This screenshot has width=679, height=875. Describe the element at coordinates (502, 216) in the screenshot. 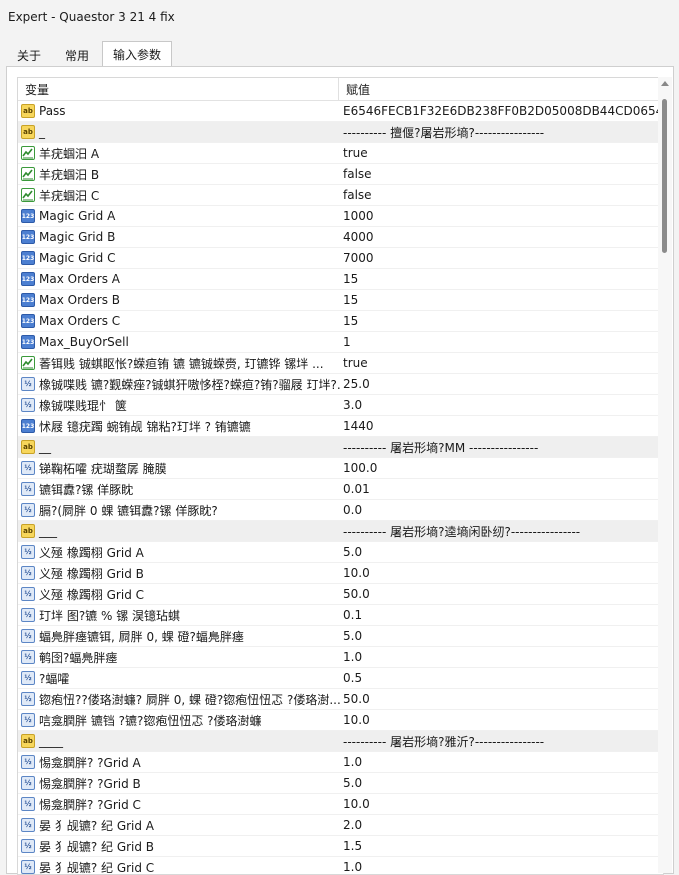

I see `value-cell: 1000` at that location.